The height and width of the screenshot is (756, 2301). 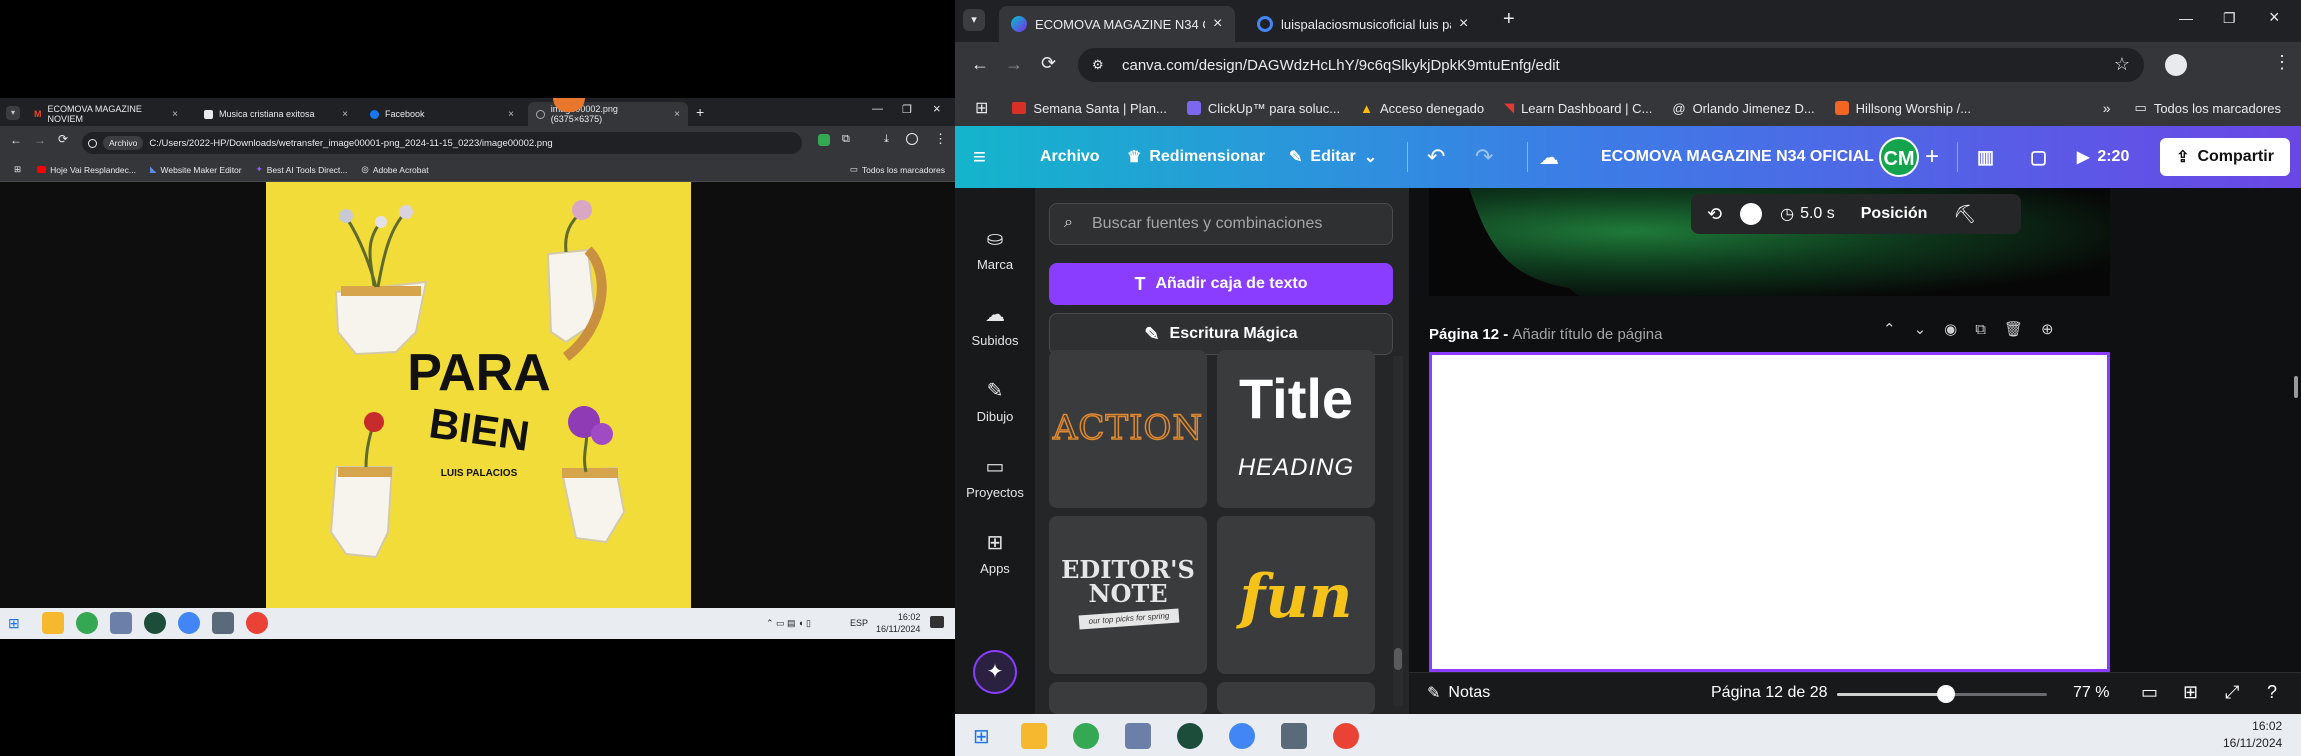 I want to click on bookmark-item: ▲ Acceso denegado, so click(x=1422, y=108).